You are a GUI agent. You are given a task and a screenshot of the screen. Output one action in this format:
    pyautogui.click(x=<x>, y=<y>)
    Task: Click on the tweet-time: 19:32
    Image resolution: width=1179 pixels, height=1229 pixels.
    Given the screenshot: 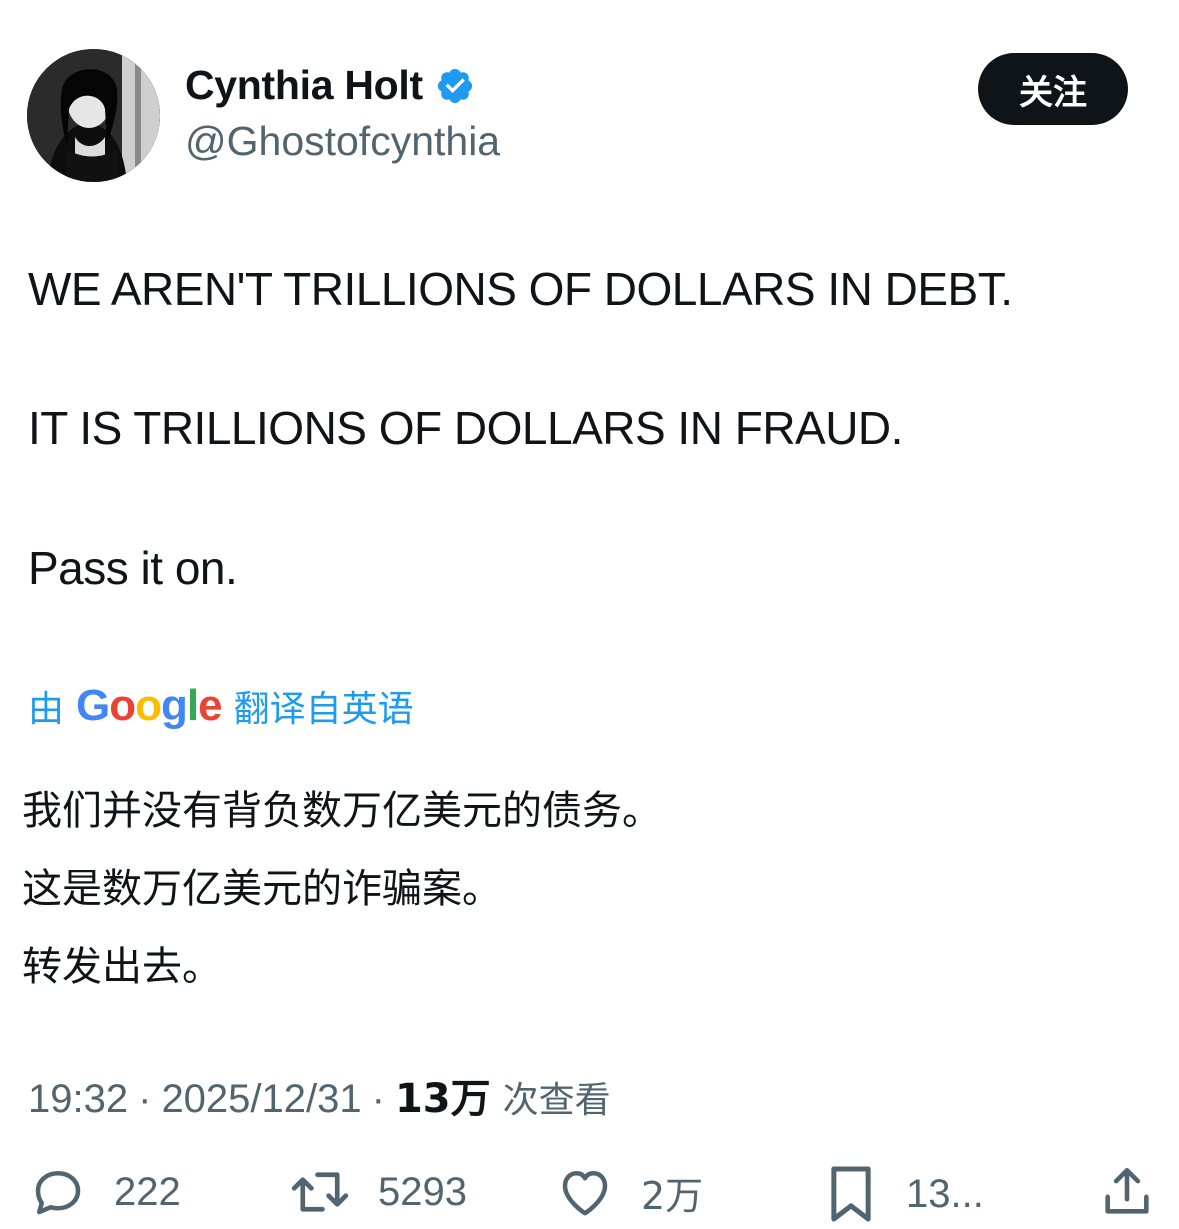 What is the action you would take?
    pyautogui.click(x=78, y=1099)
    